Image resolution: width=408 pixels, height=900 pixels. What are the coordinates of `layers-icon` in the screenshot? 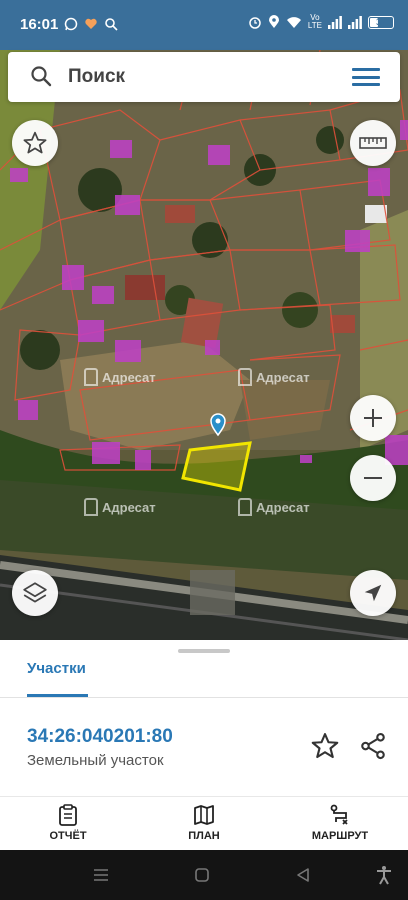 It's located at (35, 592).